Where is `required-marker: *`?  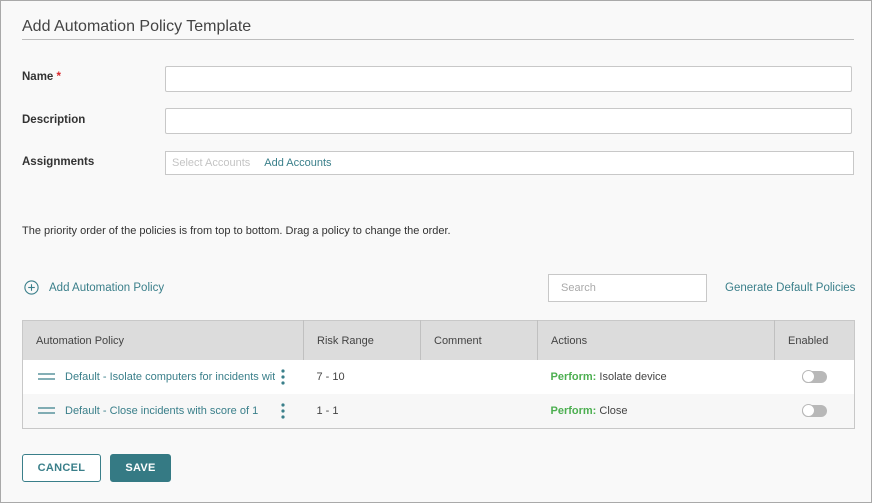 required-marker: * is located at coordinates (59, 77).